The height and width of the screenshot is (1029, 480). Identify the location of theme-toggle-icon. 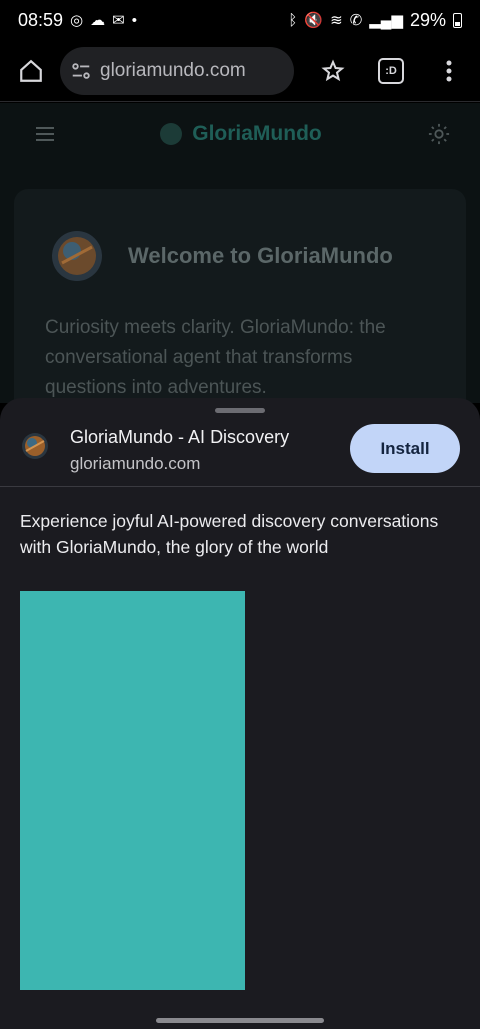
(439, 134).